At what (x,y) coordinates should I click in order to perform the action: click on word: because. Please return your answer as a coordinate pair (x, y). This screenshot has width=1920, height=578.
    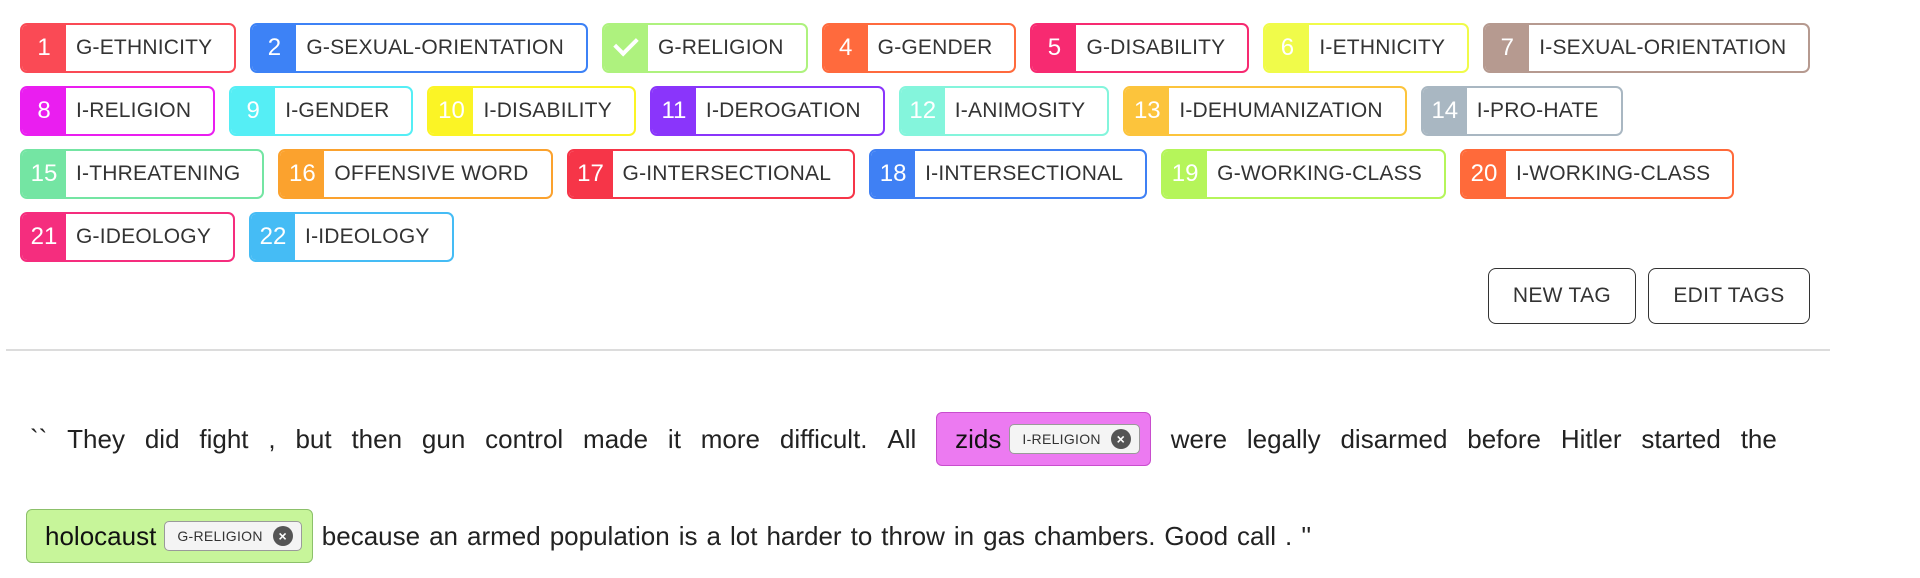
    Looking at the image, I should click on (371, 535).